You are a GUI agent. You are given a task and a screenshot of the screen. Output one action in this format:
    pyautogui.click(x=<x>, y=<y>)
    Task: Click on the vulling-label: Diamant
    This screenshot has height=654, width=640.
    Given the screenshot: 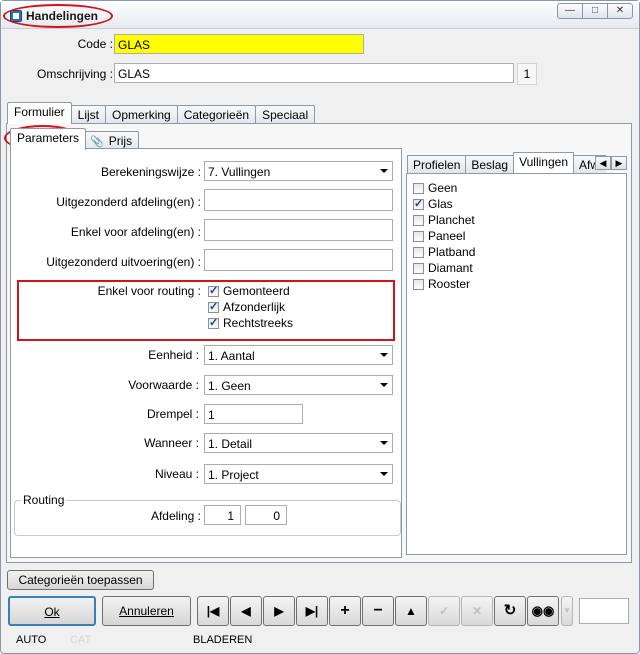 What is the action you would take?
    pyautogui.click(x=450, y=268)
    